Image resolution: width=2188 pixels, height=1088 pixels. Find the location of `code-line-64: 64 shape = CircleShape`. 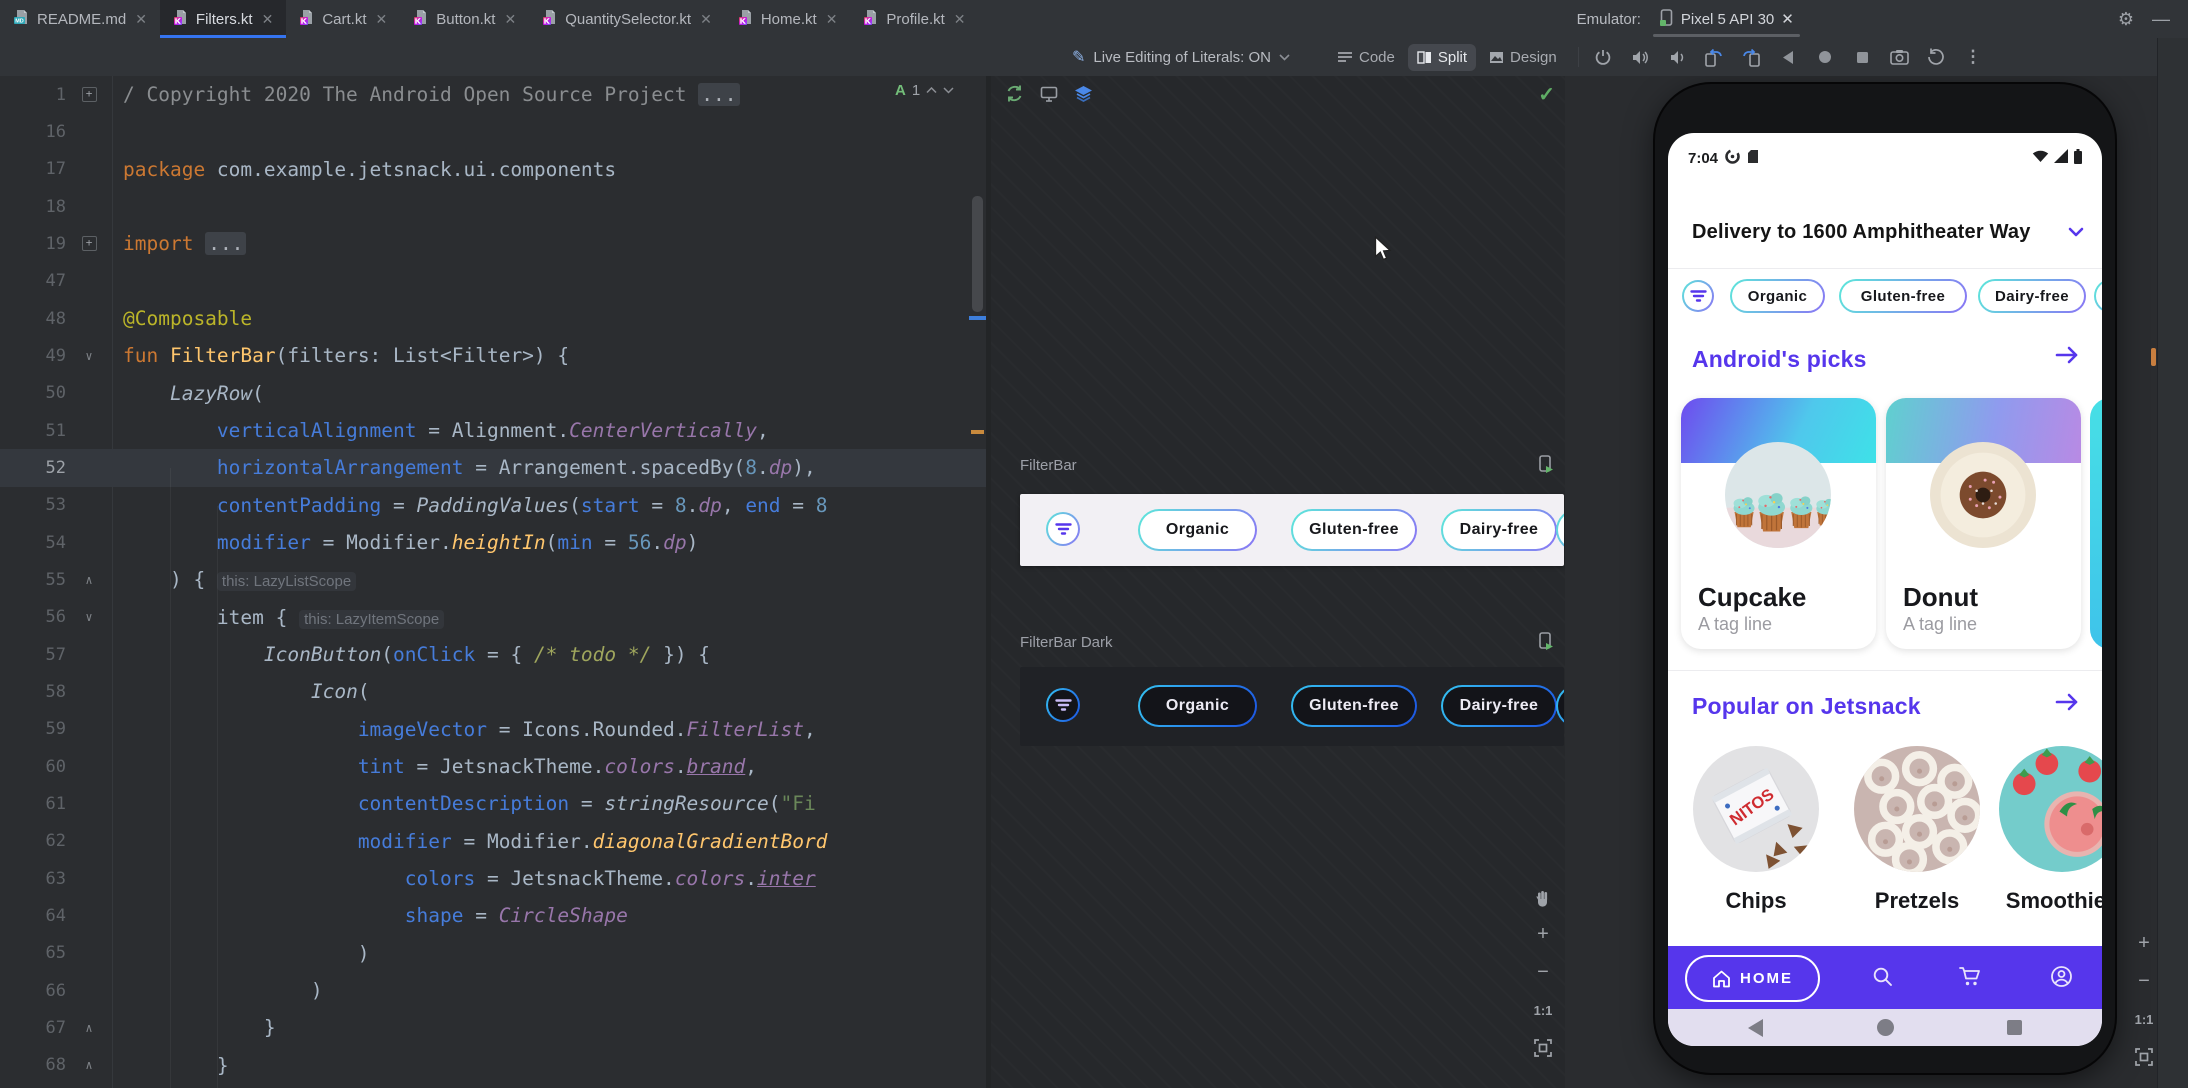

code-line-64: 64 shape = CircleShape is located at coordinates (493, 915).